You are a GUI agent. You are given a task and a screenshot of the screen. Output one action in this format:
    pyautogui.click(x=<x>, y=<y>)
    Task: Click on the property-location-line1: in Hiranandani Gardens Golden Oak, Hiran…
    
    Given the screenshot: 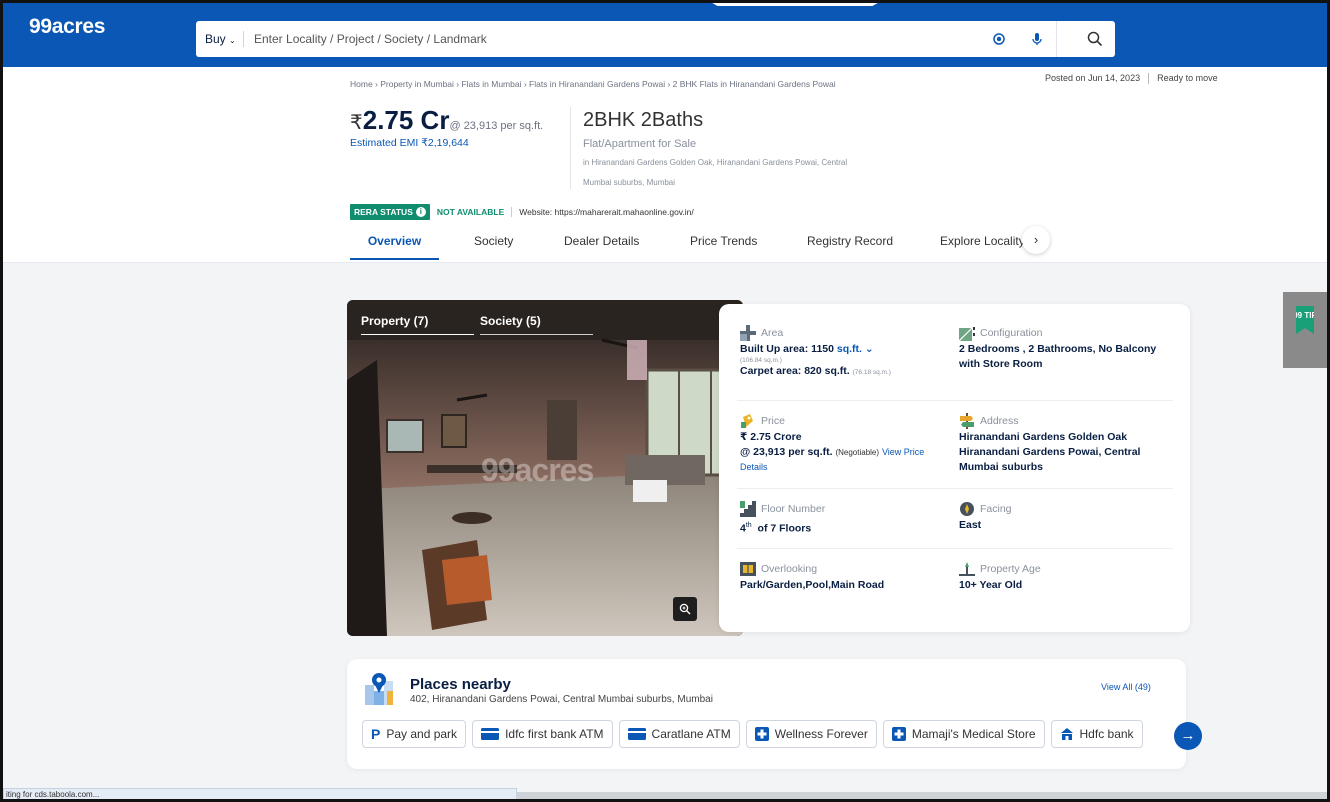 What is the action you would take?
    pyautogui.click(x=715, y=162)
    